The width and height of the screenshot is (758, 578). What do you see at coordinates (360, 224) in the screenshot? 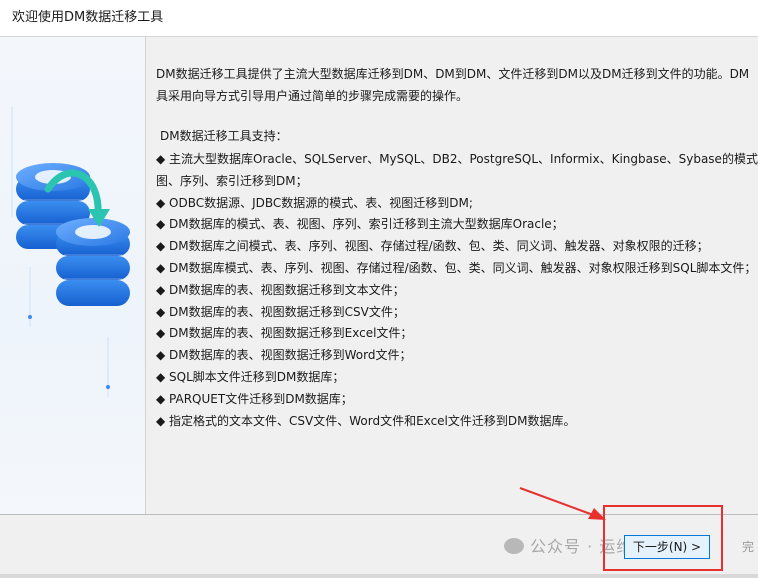
I see `list-item: ◆ DM数据库的模式、表、视图、序列、索引迁移到主流大型数据库Oracle；` at bounding box center [360, 224].